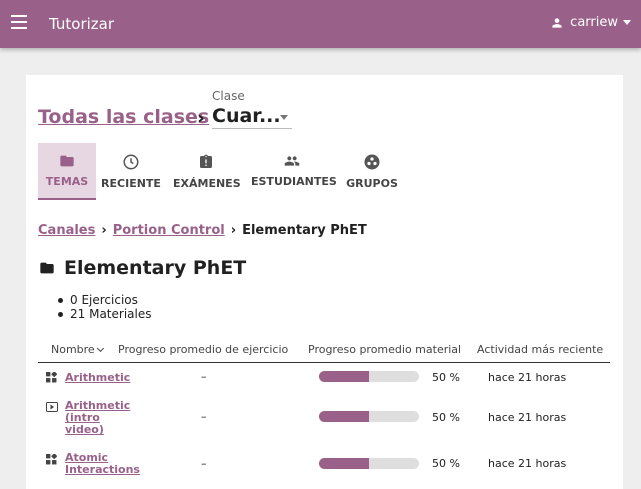 The width and height of the screenshot is (641, 489). I want to click on groups-icon, so click(372, 162).